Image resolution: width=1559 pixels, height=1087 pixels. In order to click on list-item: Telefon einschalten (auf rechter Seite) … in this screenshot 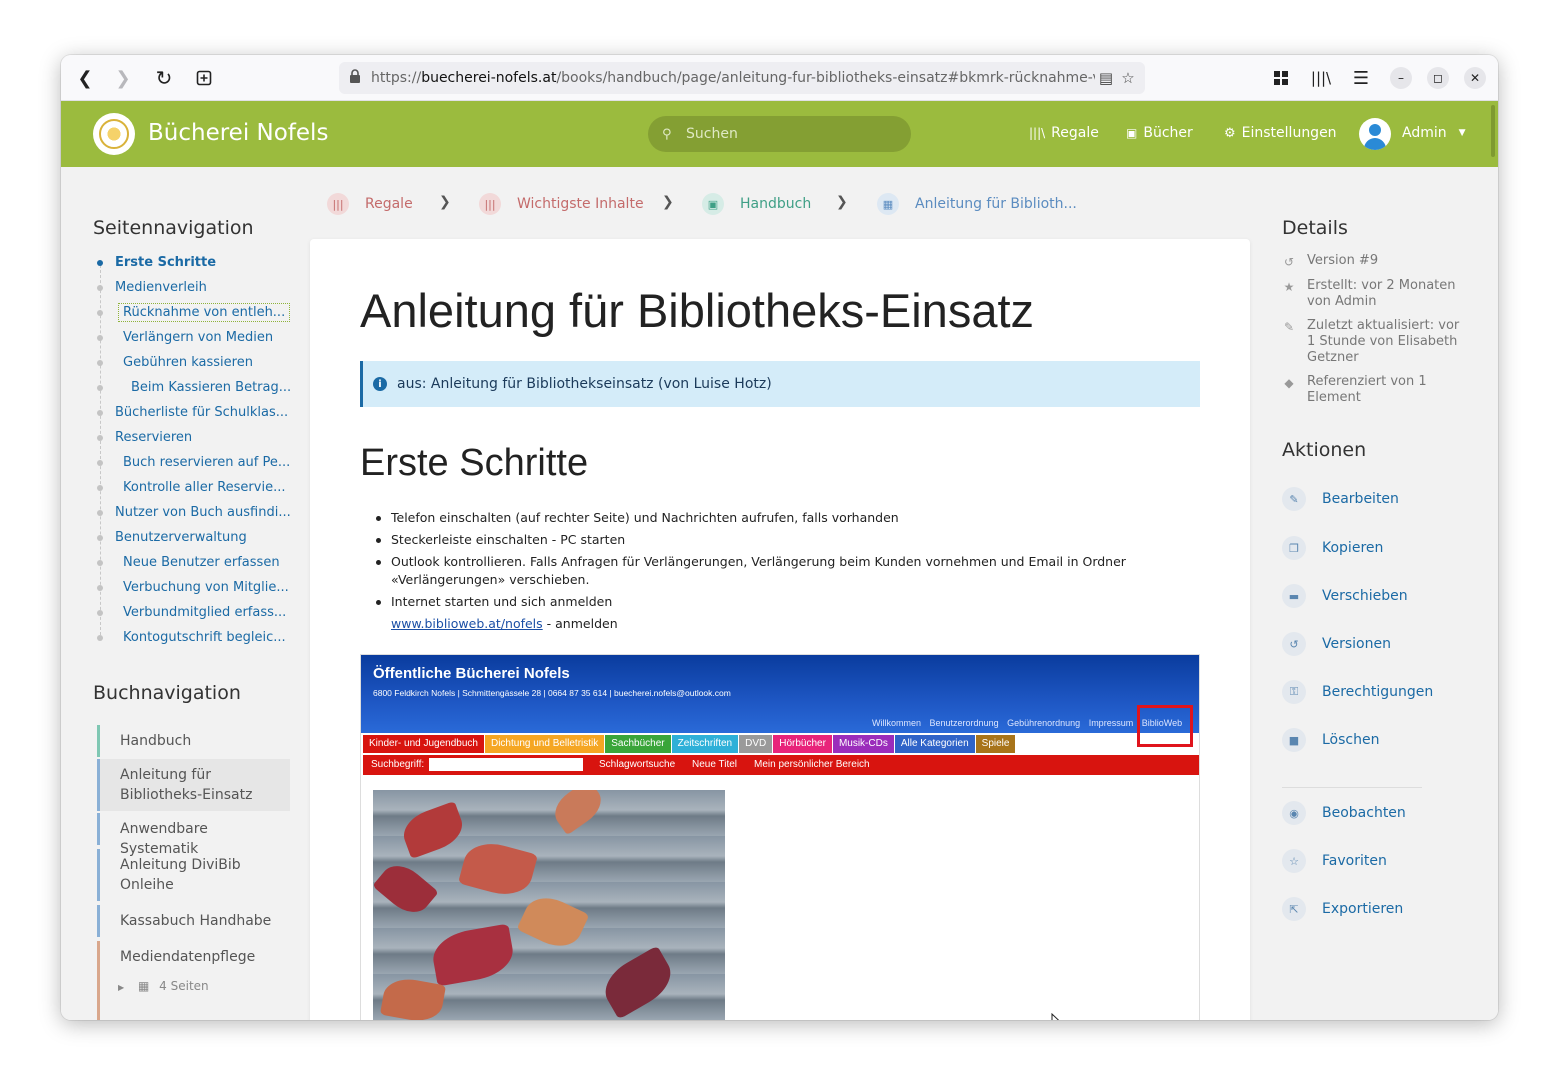, I will do `click(770, 518)`.